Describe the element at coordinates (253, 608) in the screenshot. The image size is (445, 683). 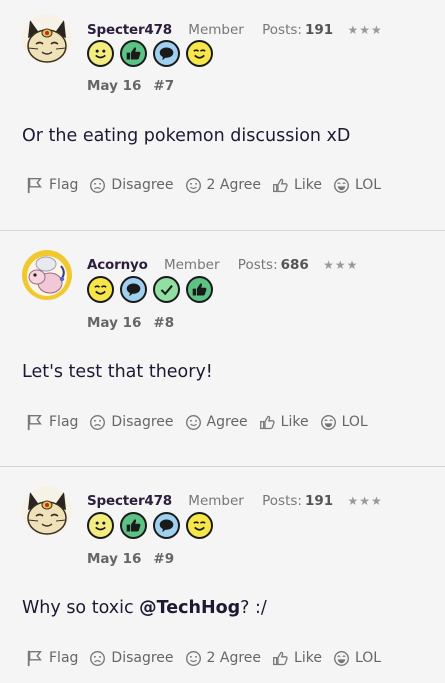
I see `message-suffix: ? :/` at that location.